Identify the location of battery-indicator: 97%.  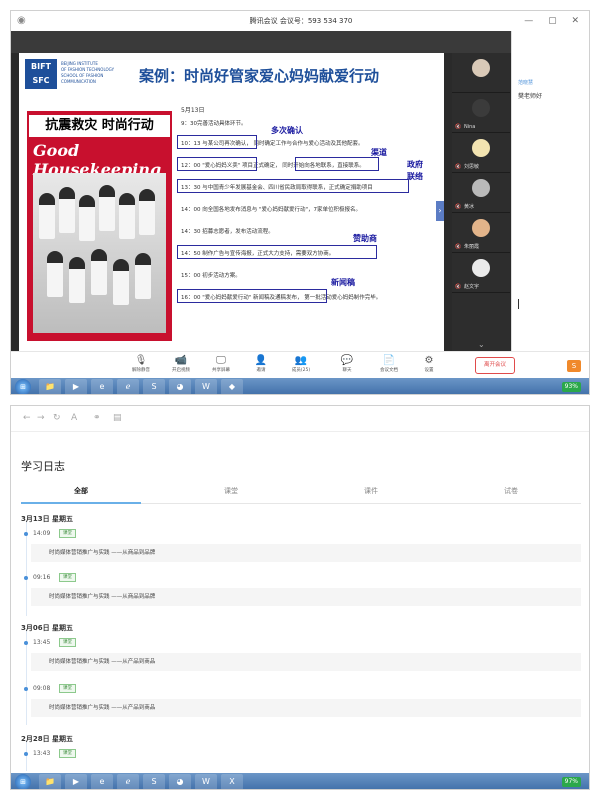
(571, 782).